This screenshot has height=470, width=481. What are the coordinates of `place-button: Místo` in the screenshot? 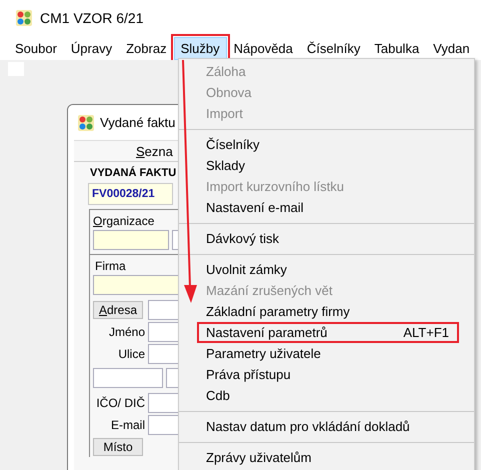 It's located at (118, 447).